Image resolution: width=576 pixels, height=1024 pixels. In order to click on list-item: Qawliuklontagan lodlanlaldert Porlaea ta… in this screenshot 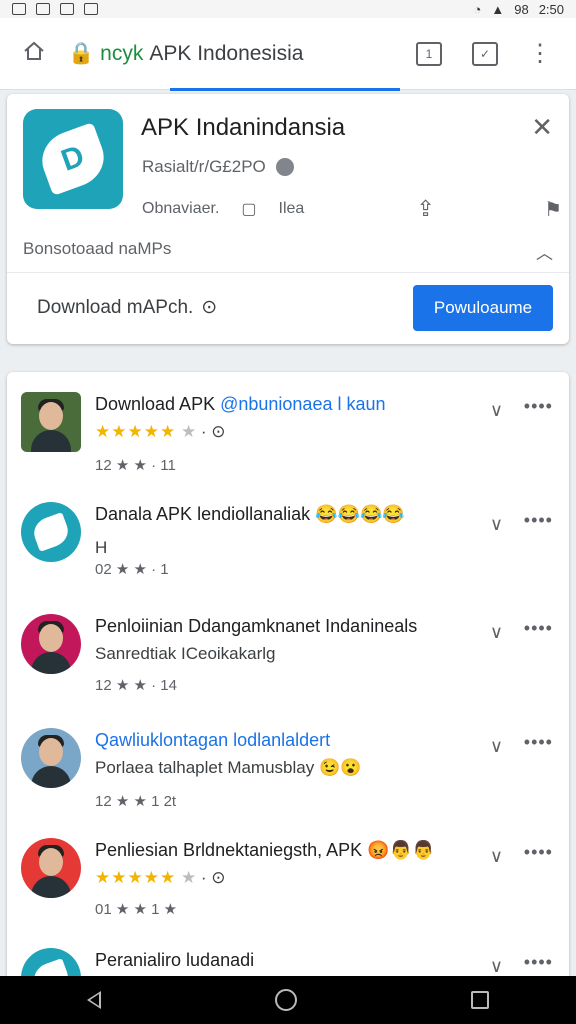, I will do `click(288, 763)`.